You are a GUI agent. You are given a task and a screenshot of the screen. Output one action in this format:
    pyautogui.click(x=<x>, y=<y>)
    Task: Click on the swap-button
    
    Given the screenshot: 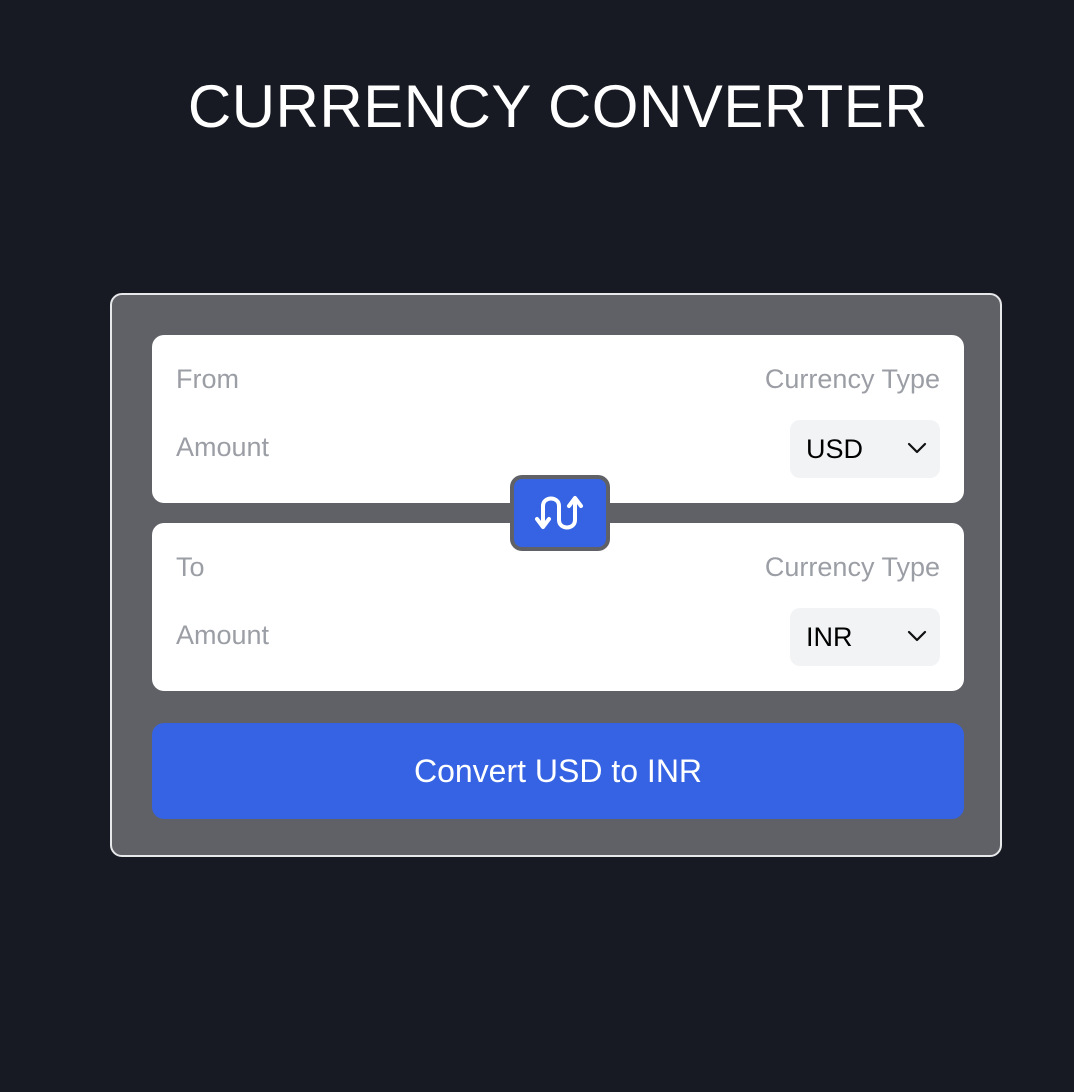 What is the action you would take?
    pyautogui.click(x=560, y=513)
    